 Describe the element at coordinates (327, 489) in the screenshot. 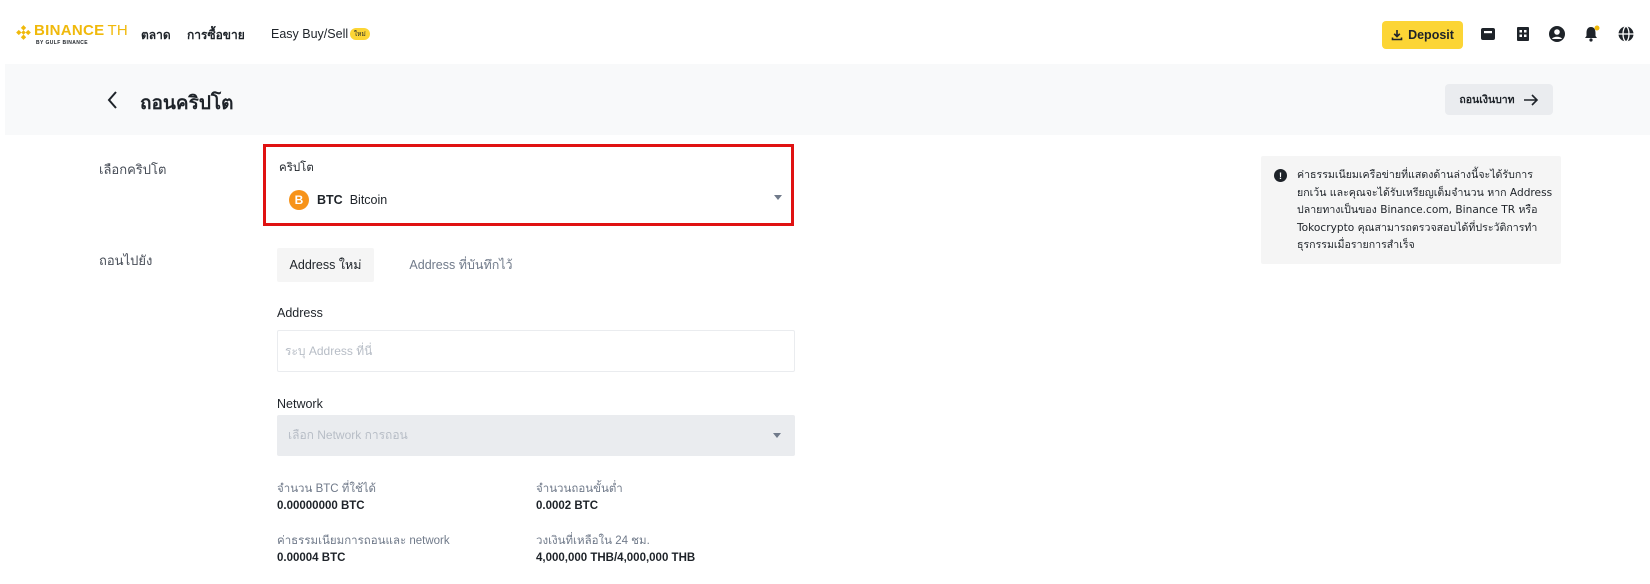

I see `available-balance-label: จำนวน BTC ที่ใช้ได้` at that location.